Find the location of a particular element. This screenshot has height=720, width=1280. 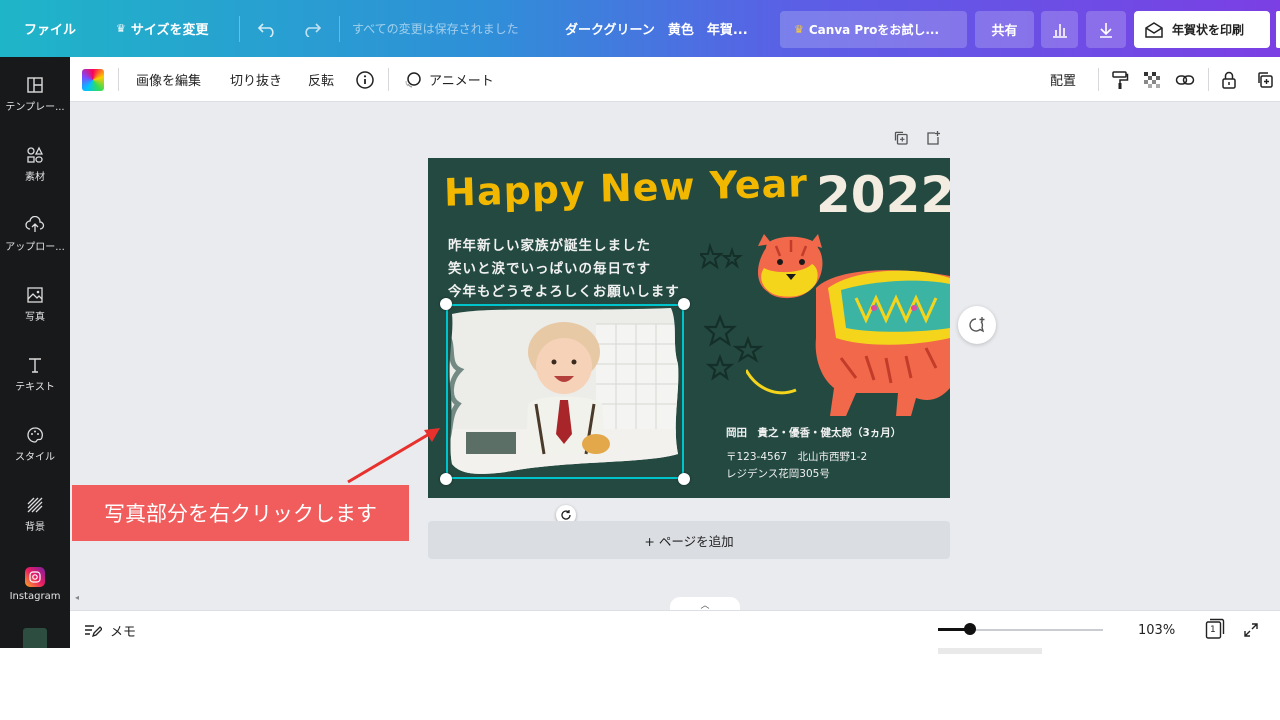

message-line-2: 笑いと涙でいっぱいの毎日です is located at coordinates (549, 267).